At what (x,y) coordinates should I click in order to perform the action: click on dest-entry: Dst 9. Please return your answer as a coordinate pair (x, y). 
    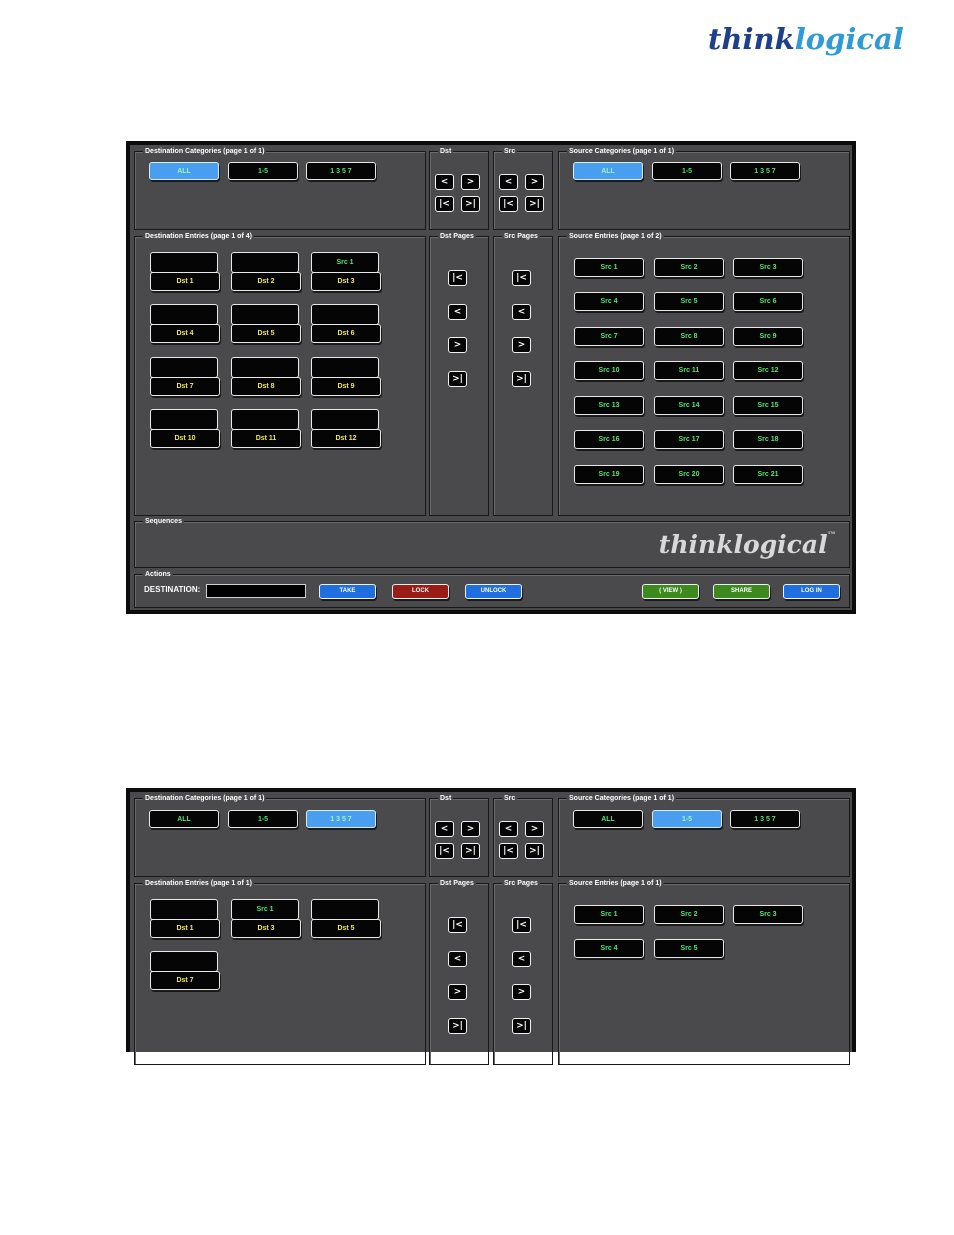
    Looking at the image, I should click on (346, 377).